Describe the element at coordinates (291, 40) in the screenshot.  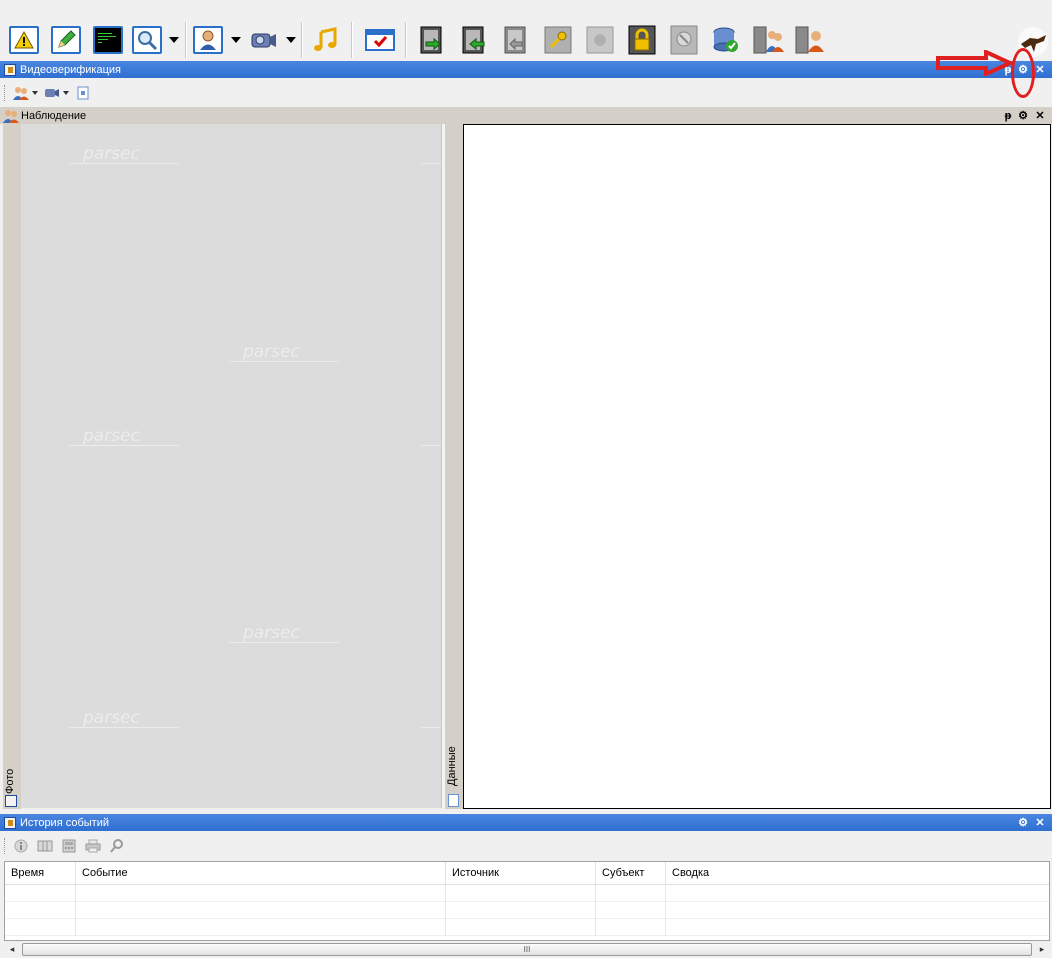
I see `camera-dropdown-arrow` at that location.